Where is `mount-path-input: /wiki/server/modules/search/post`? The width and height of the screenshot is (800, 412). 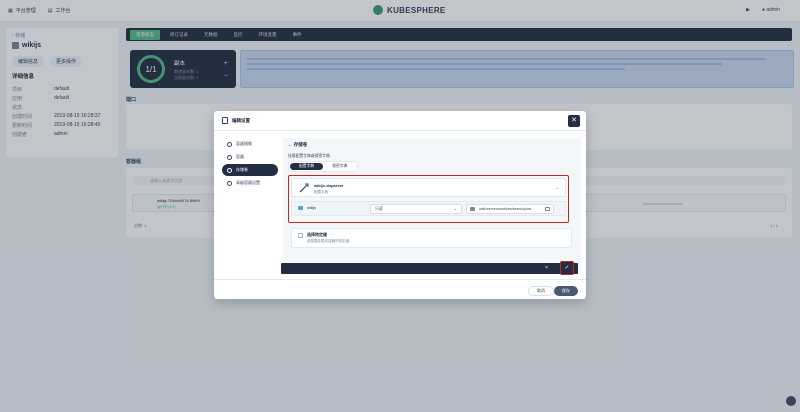
mount-path-input: /wiki/server/modules/search/post is located at coordinates (510, 209).